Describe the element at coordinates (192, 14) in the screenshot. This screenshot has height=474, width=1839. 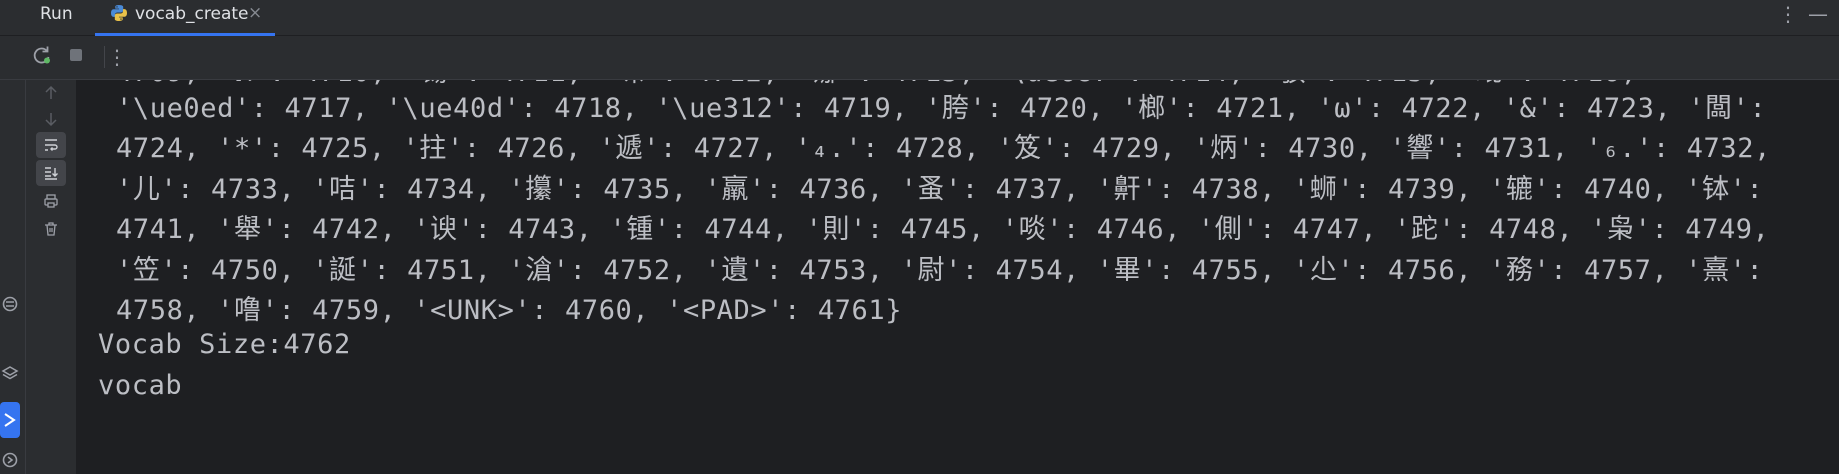
I see `tab-title: vocab_create` at that location.